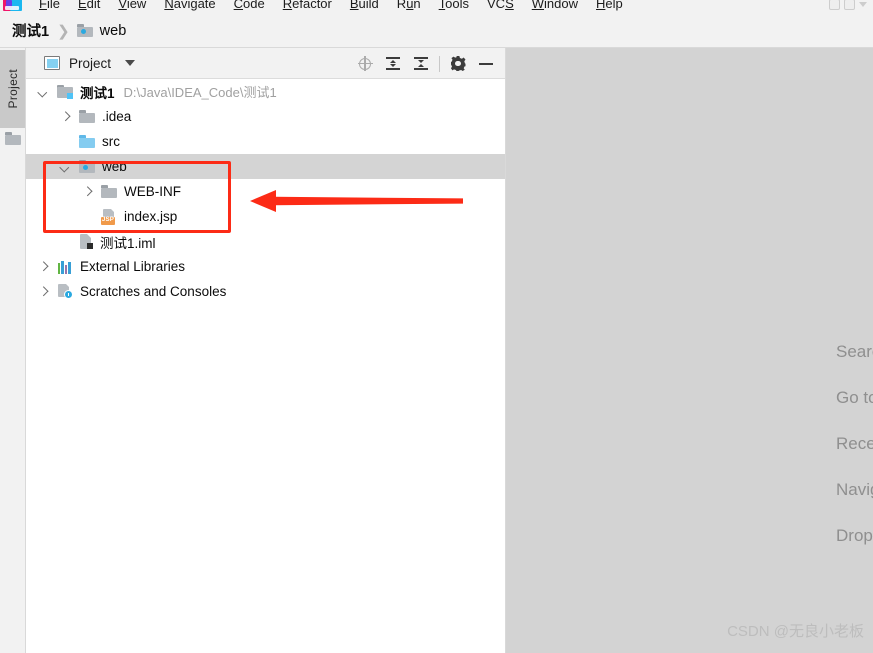 The height and width of the screenshot is (653, 873). What do you see at coordinates (436, 31) in the screenshot?
I see `navigation-bar: 测试1 ❯ web` at bounding box center [436, 31].